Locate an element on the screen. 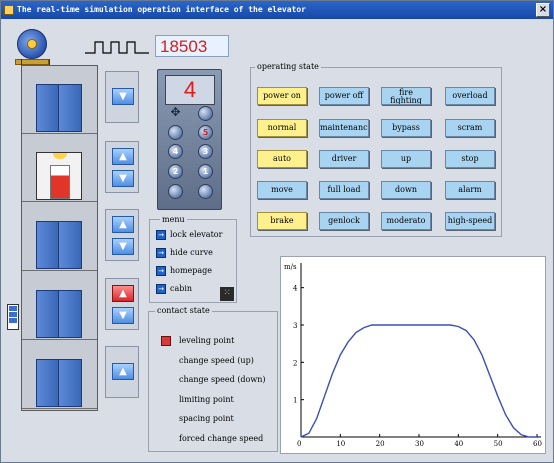 This screenshot has width=554, height=463. weight-indicator-icon is located at coordinates (13, 317).